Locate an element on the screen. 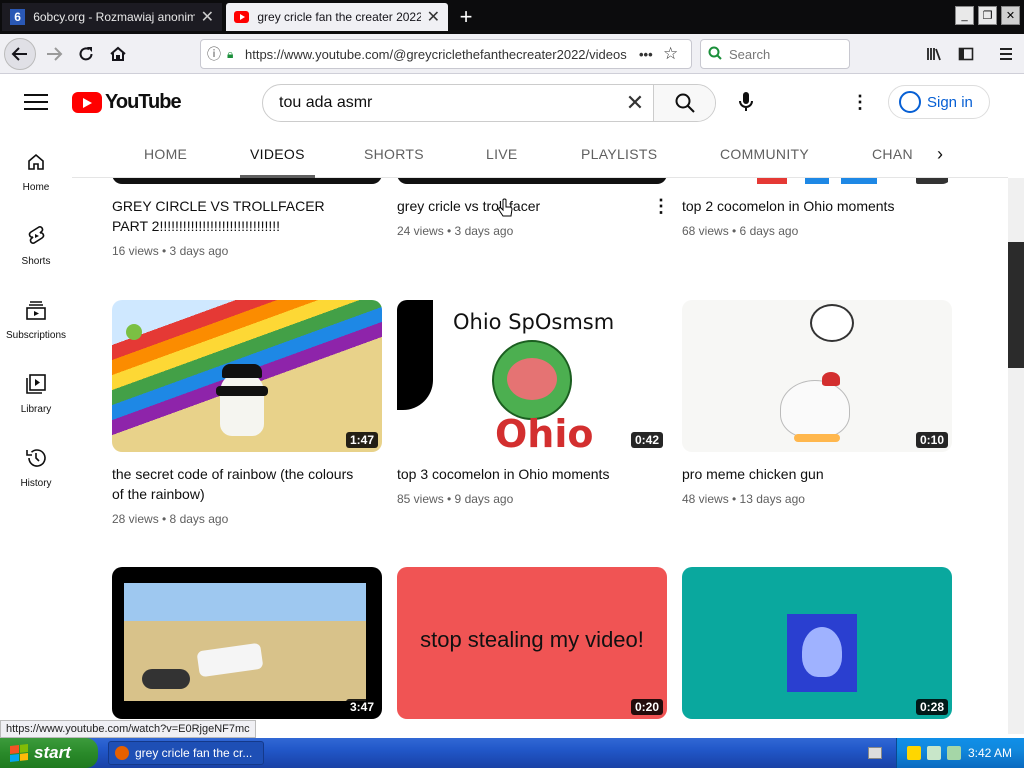  hamburger-menu-icon is located at coordinates (1006, 54).